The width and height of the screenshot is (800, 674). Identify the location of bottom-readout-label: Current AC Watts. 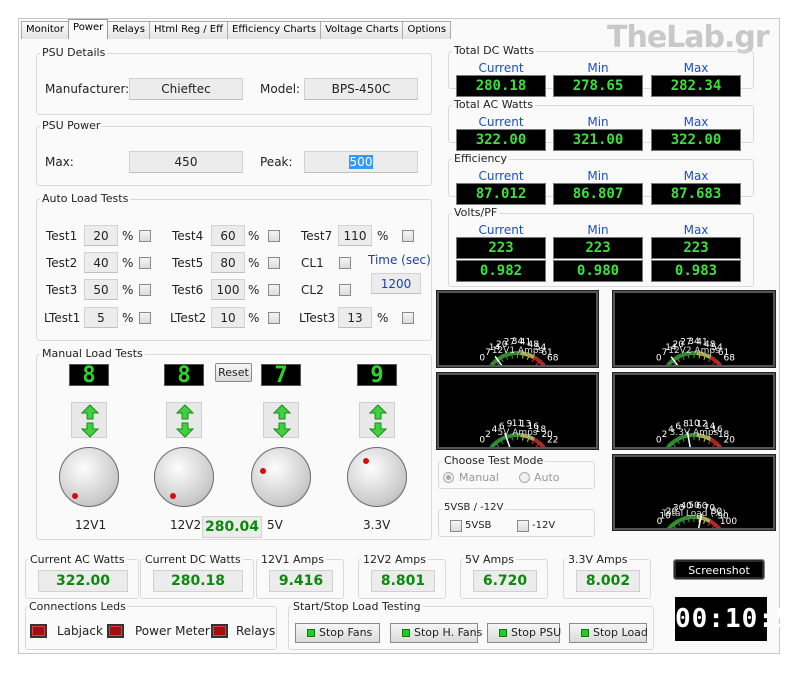
(77, 559).